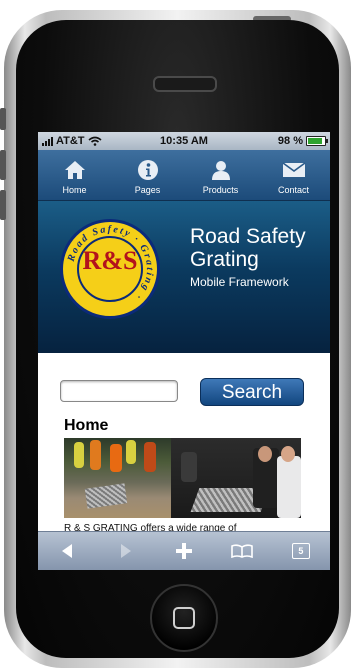 The image size is (355, 671). I want to click on nav-products-label: Products, so click(220, 190).